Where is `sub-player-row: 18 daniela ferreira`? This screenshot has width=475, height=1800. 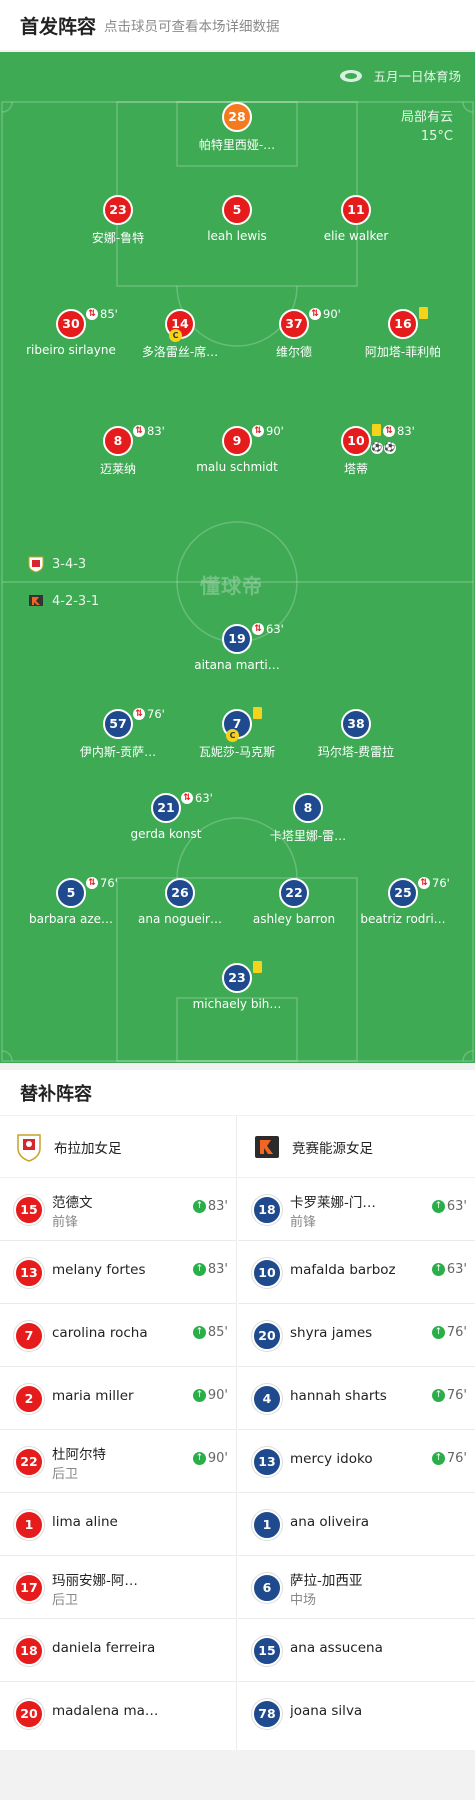 sub-player-row: 18 daniela ferreira is located at coordinates (118, 1650).